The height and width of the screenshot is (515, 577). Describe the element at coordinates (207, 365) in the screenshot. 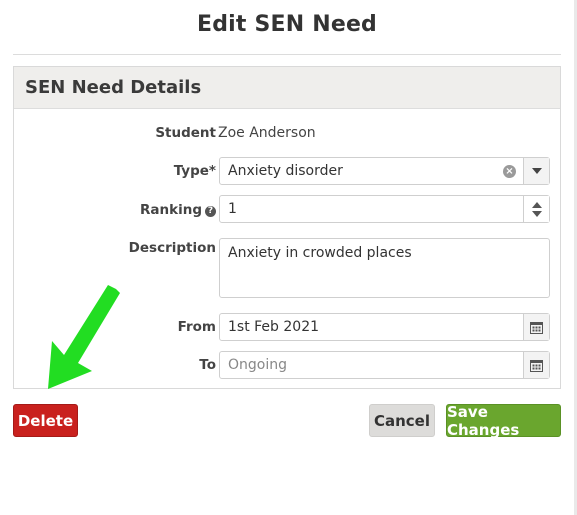

I see `to-label: To` at that location.